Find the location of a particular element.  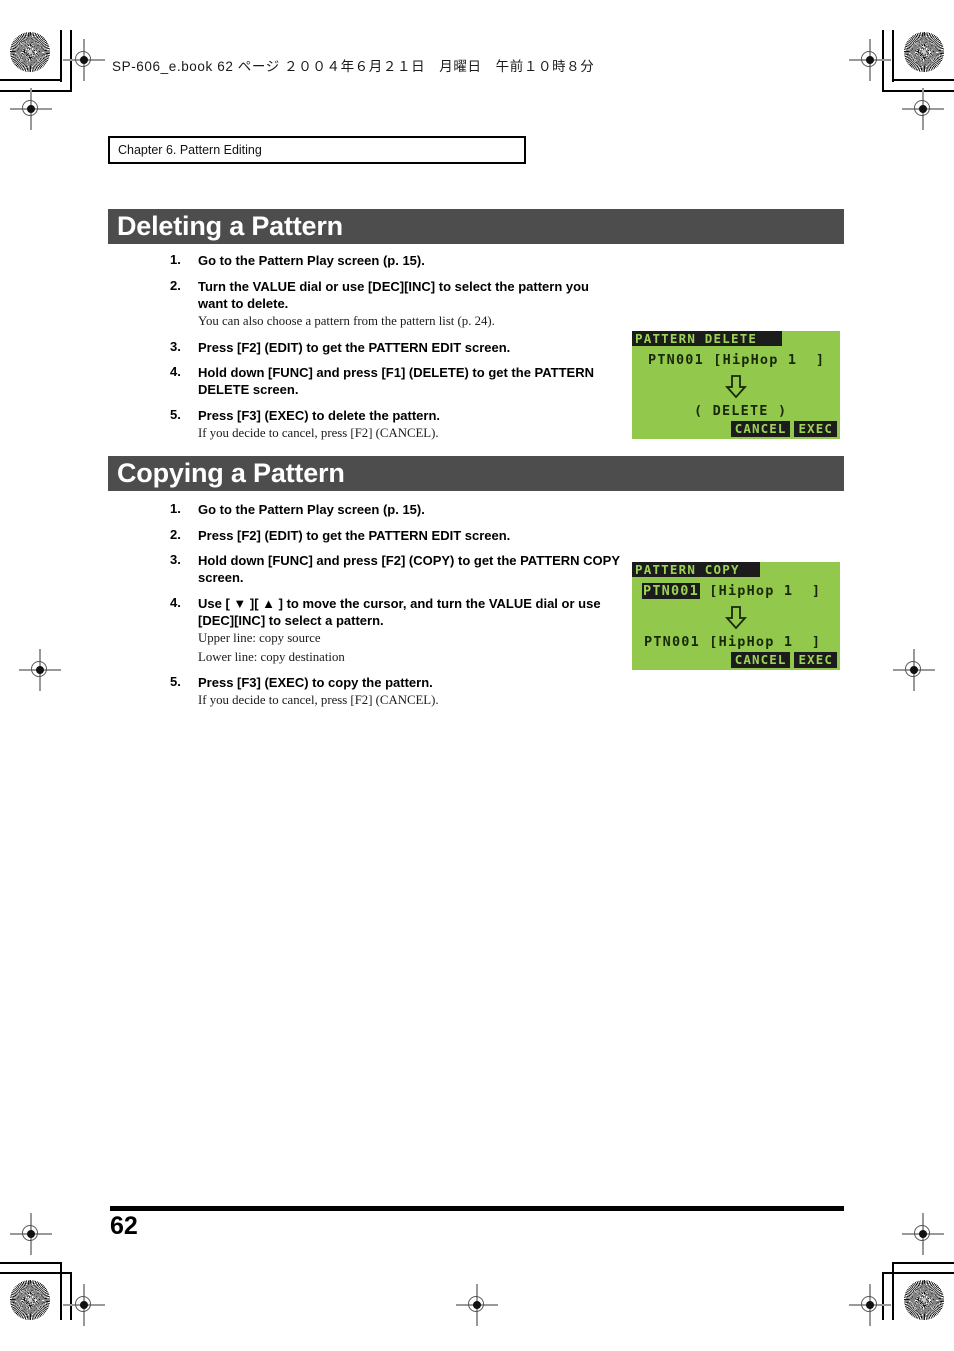

section-heading-copying-a-pattern: Copying a Pattern is located at coordinates (476, 473).